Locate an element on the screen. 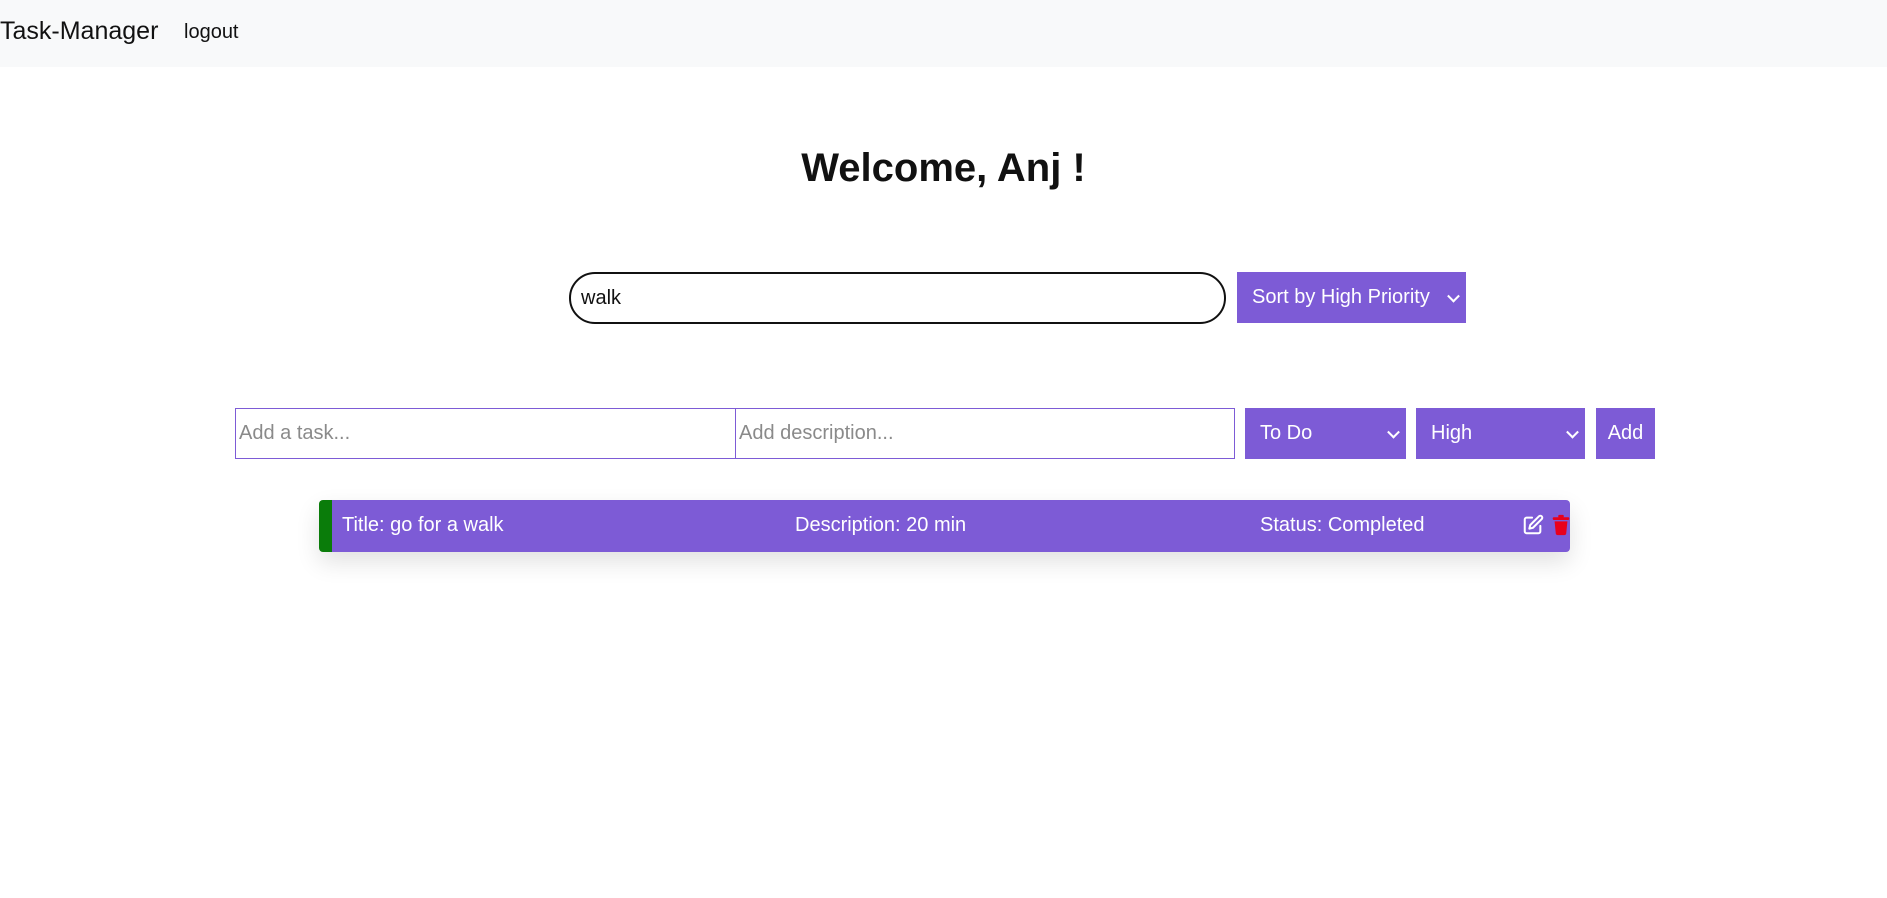 This screenshot has height=898, width=1887. task-description: Description: 20 min is located at coordinates (881, 525).